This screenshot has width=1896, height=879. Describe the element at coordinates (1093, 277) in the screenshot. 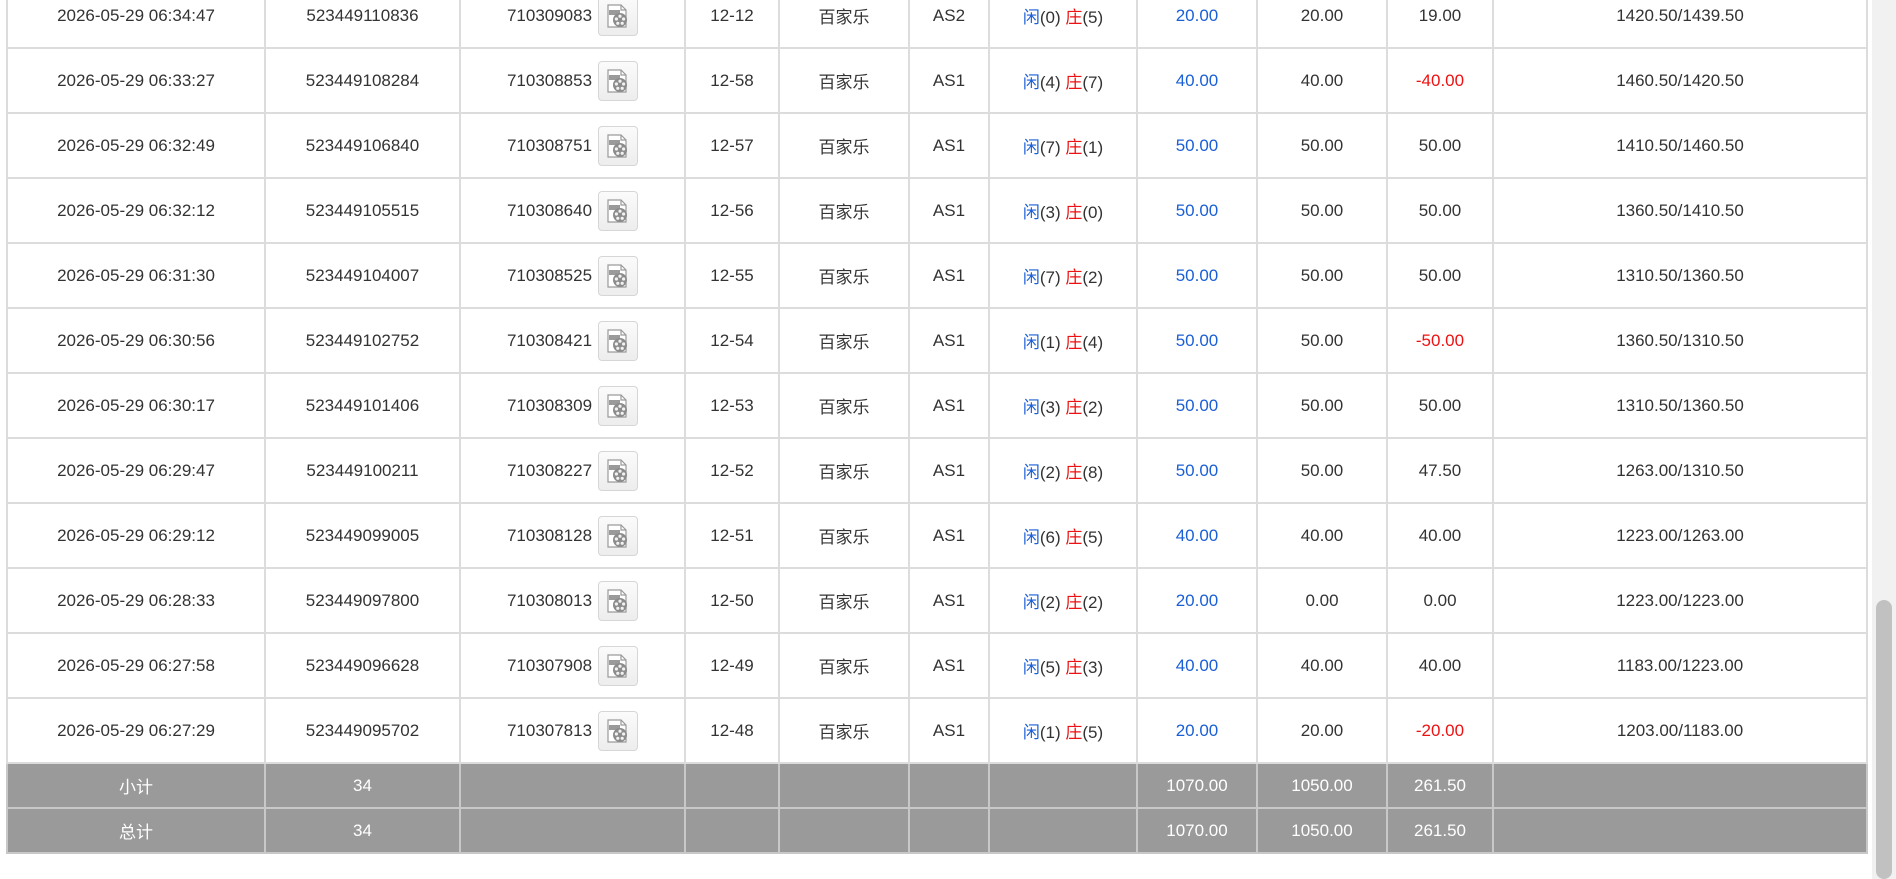

I see `banker-score: (2)` at that location.